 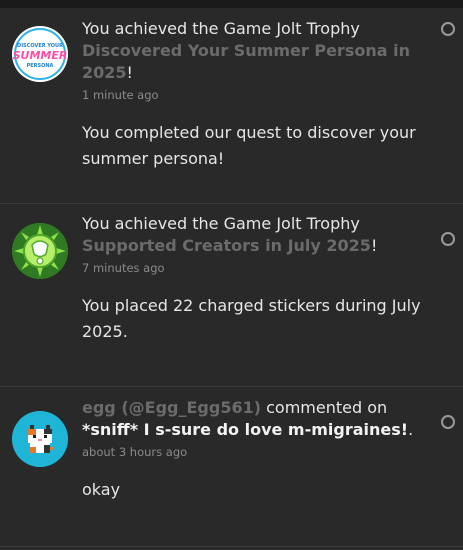 I want to click on notification-body: okay, so click(x=101, y=489).